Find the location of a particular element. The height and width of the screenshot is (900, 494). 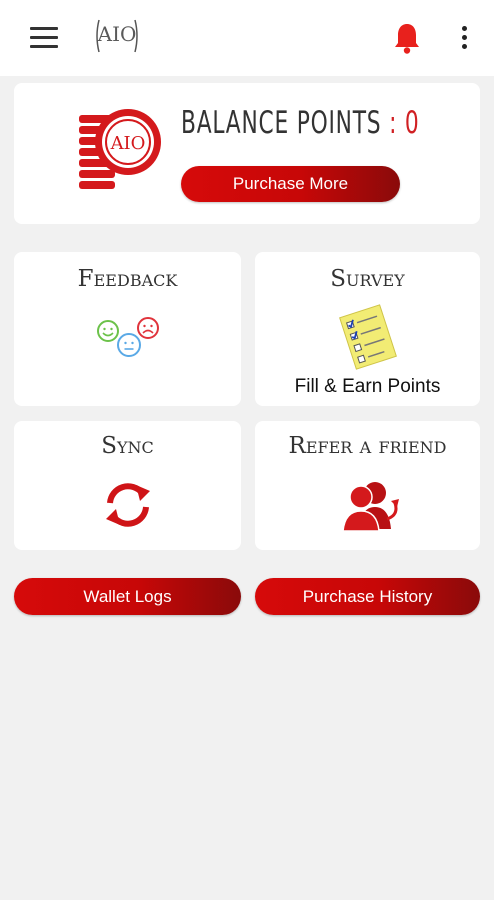

refer-title: Refer a friend is located at coordinates (367, 446).